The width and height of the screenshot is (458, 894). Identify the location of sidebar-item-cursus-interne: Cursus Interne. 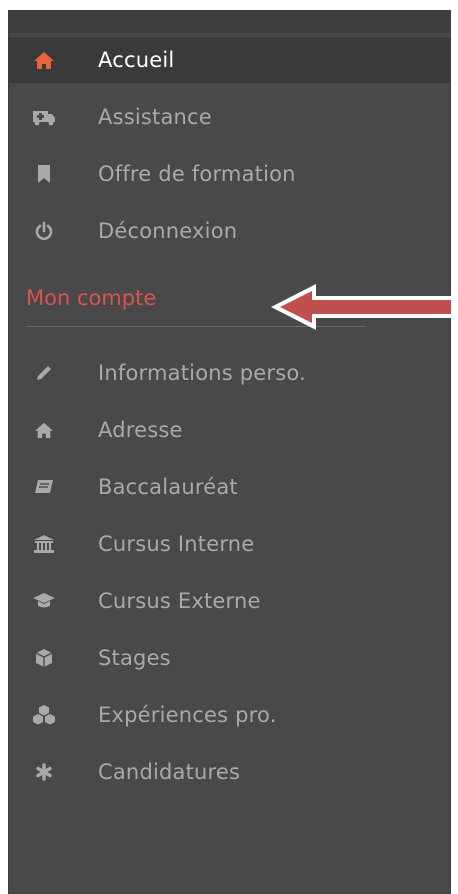
(229, 544).